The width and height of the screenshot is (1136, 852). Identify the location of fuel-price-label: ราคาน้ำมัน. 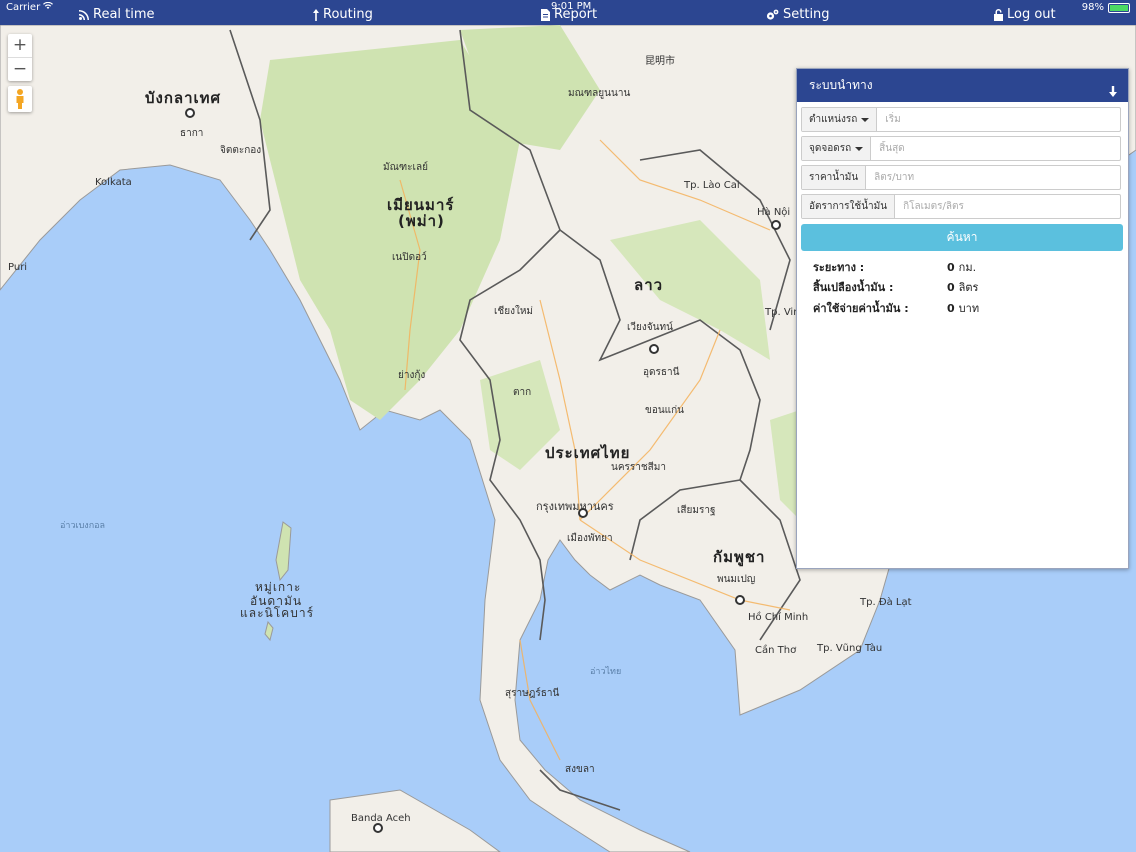
(834, 177).